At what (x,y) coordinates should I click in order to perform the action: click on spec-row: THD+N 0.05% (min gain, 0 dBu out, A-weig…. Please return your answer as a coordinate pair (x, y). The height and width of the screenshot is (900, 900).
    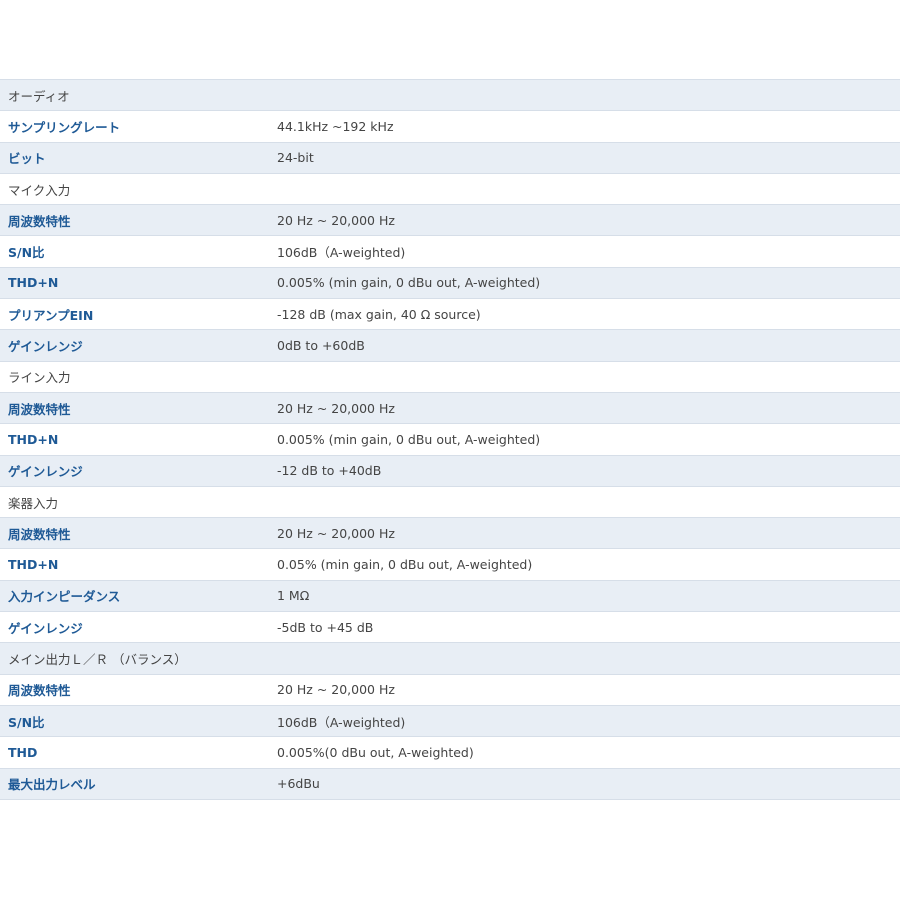
    Looking at the image, I should click on (450, 565).